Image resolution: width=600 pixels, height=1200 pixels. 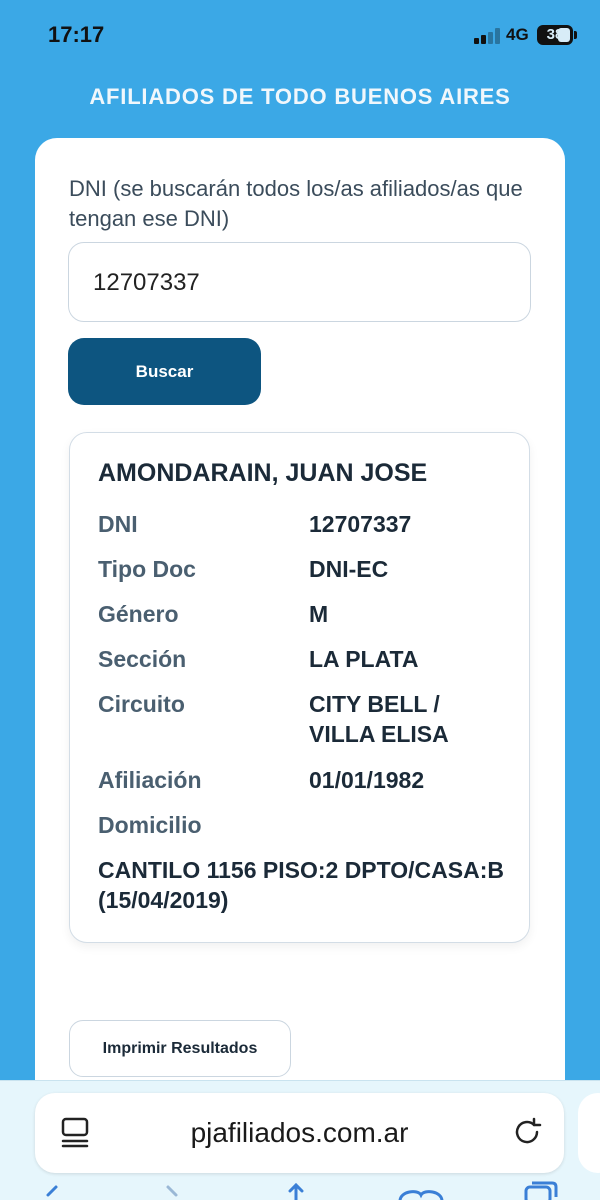 I want to click on status-time: 17:17, so click(x=76, y=34).